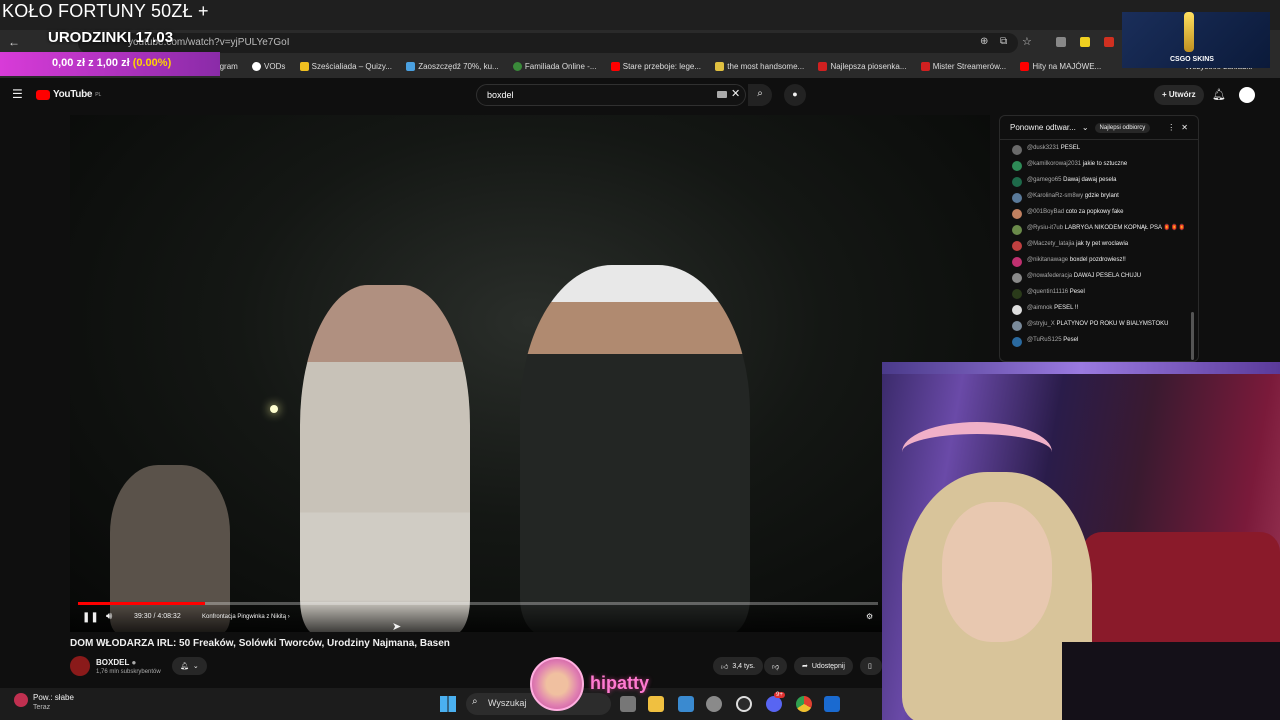  Describe the element at coordinates (1247, 95) in the screenshot. I see `account-avatar` at that location.